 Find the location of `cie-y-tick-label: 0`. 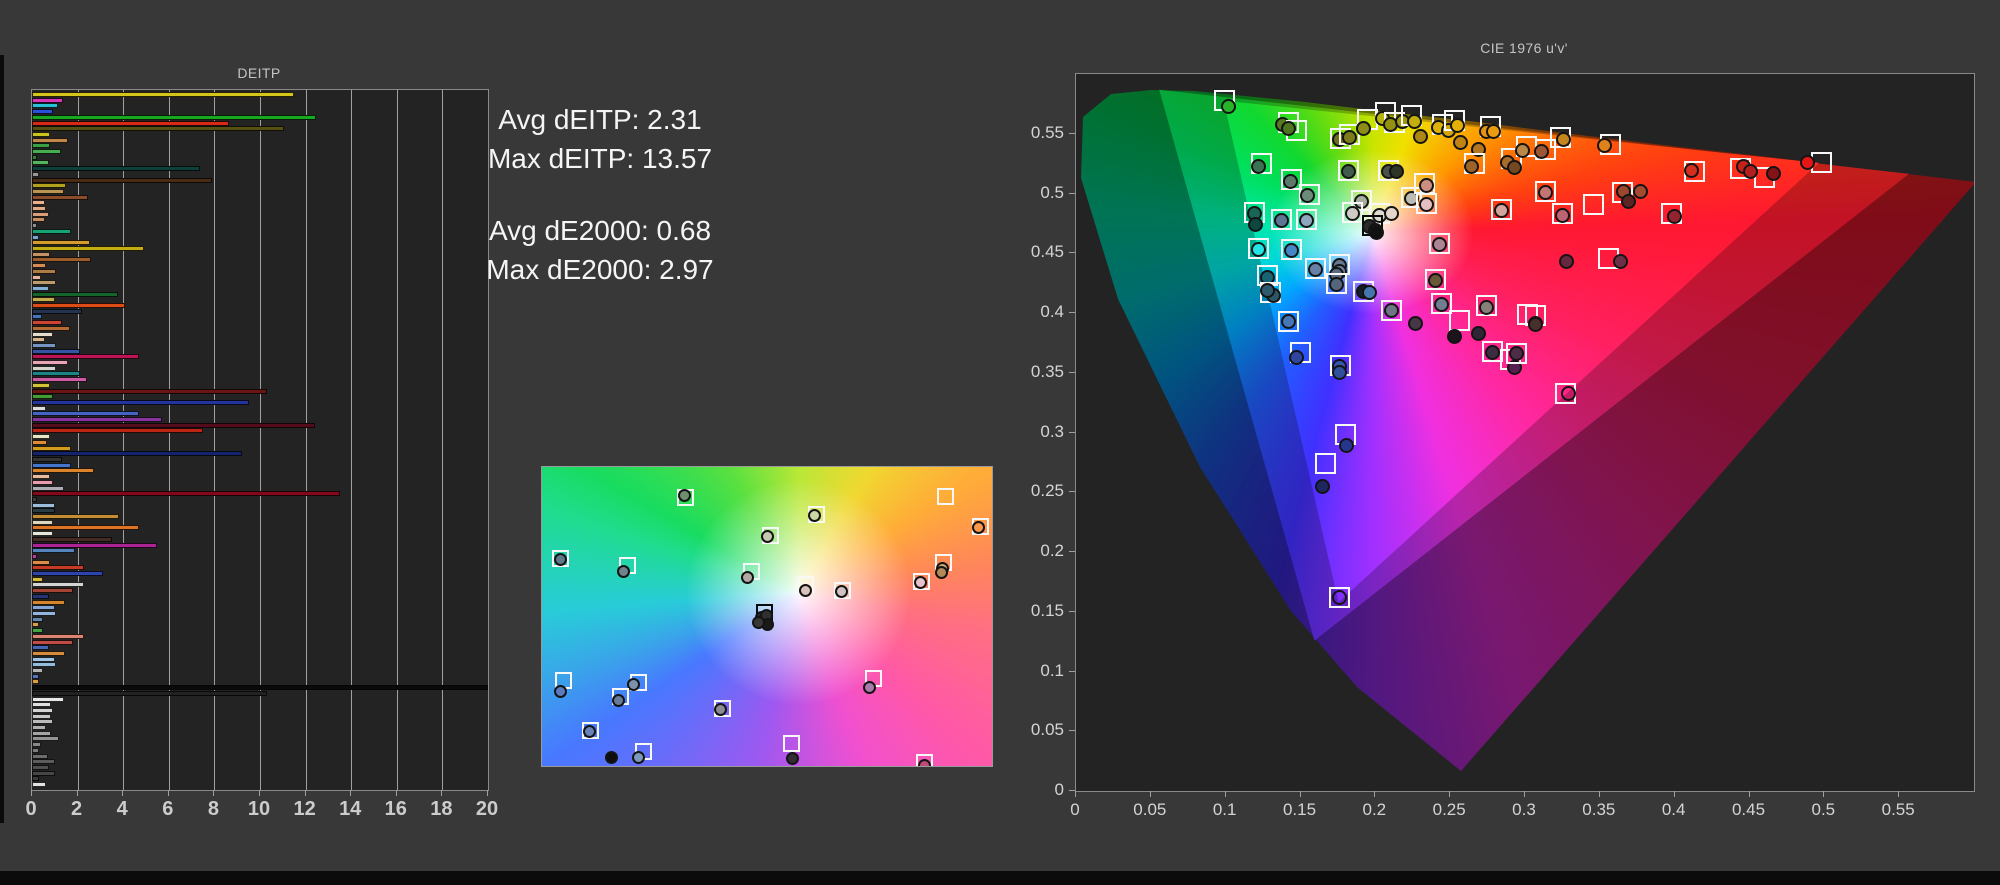

cie-y-tick-label: 0 is located at coordinates (1059, 789).